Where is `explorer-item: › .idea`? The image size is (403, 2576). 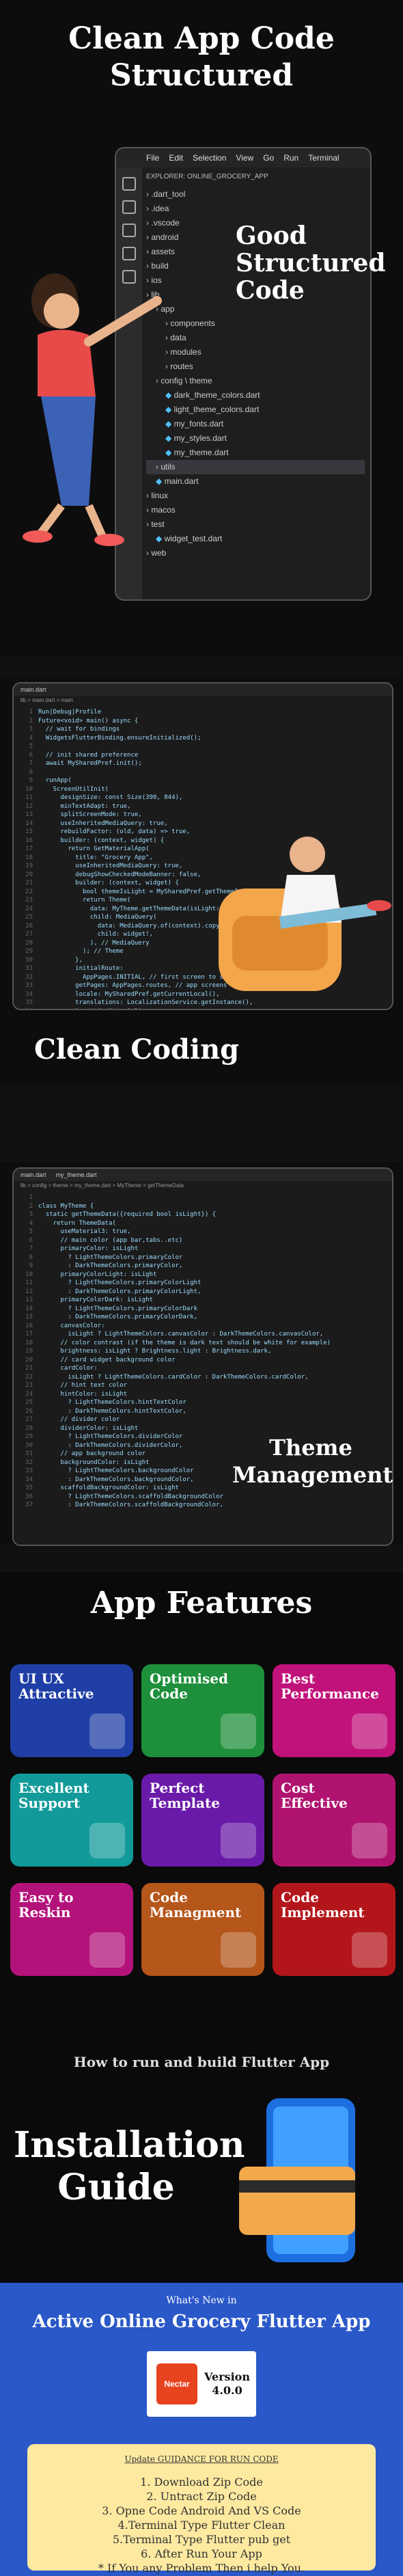
explorer-item: › .idea is located at coordinates (255, 209).